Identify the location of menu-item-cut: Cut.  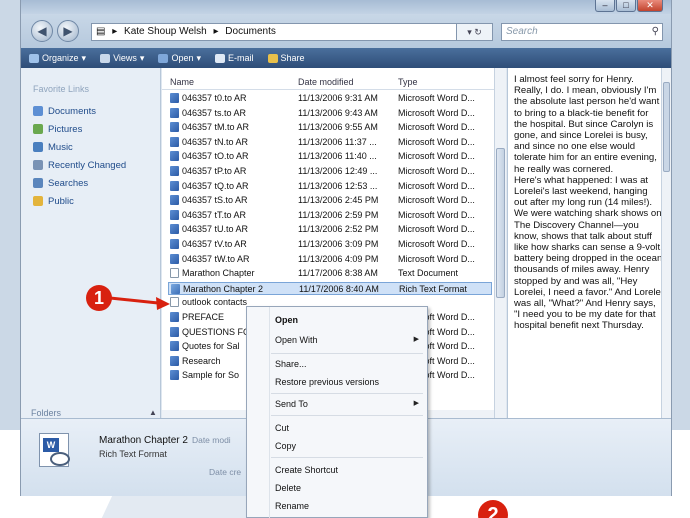
(282, 428).